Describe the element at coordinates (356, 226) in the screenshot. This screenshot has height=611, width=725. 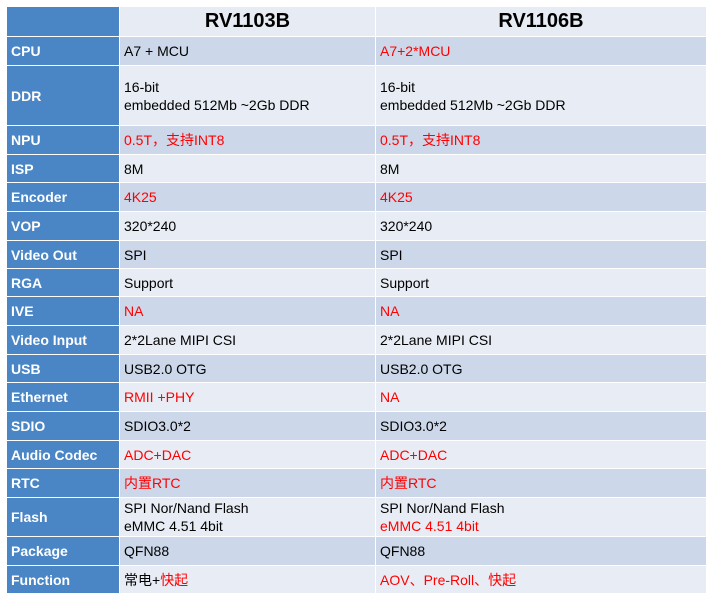
I see `table-row: VOP 320*240 320*240` at that location.